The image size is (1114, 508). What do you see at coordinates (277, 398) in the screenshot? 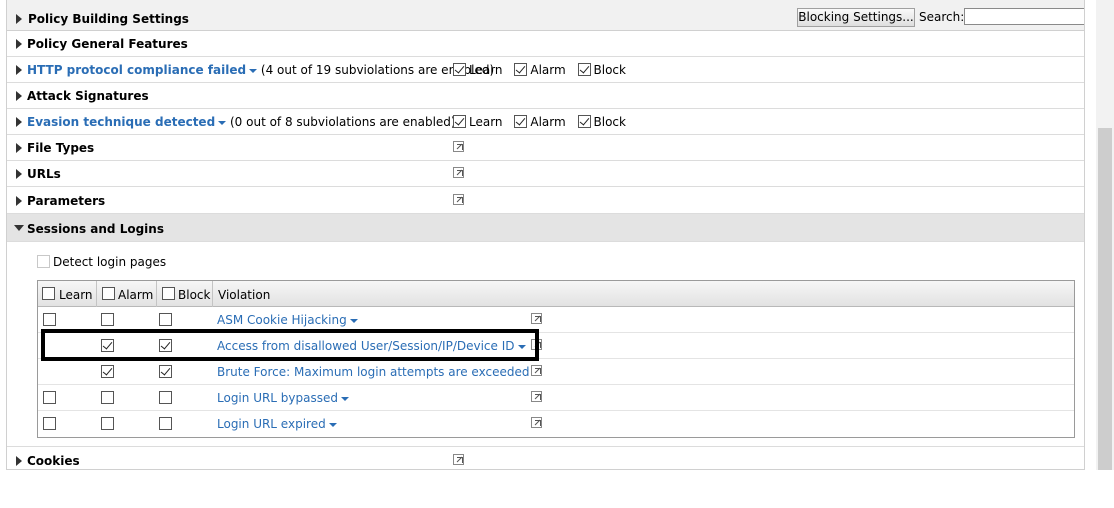
I see `violation-link: Login URL bypassed` at bounding box center [277, 398].